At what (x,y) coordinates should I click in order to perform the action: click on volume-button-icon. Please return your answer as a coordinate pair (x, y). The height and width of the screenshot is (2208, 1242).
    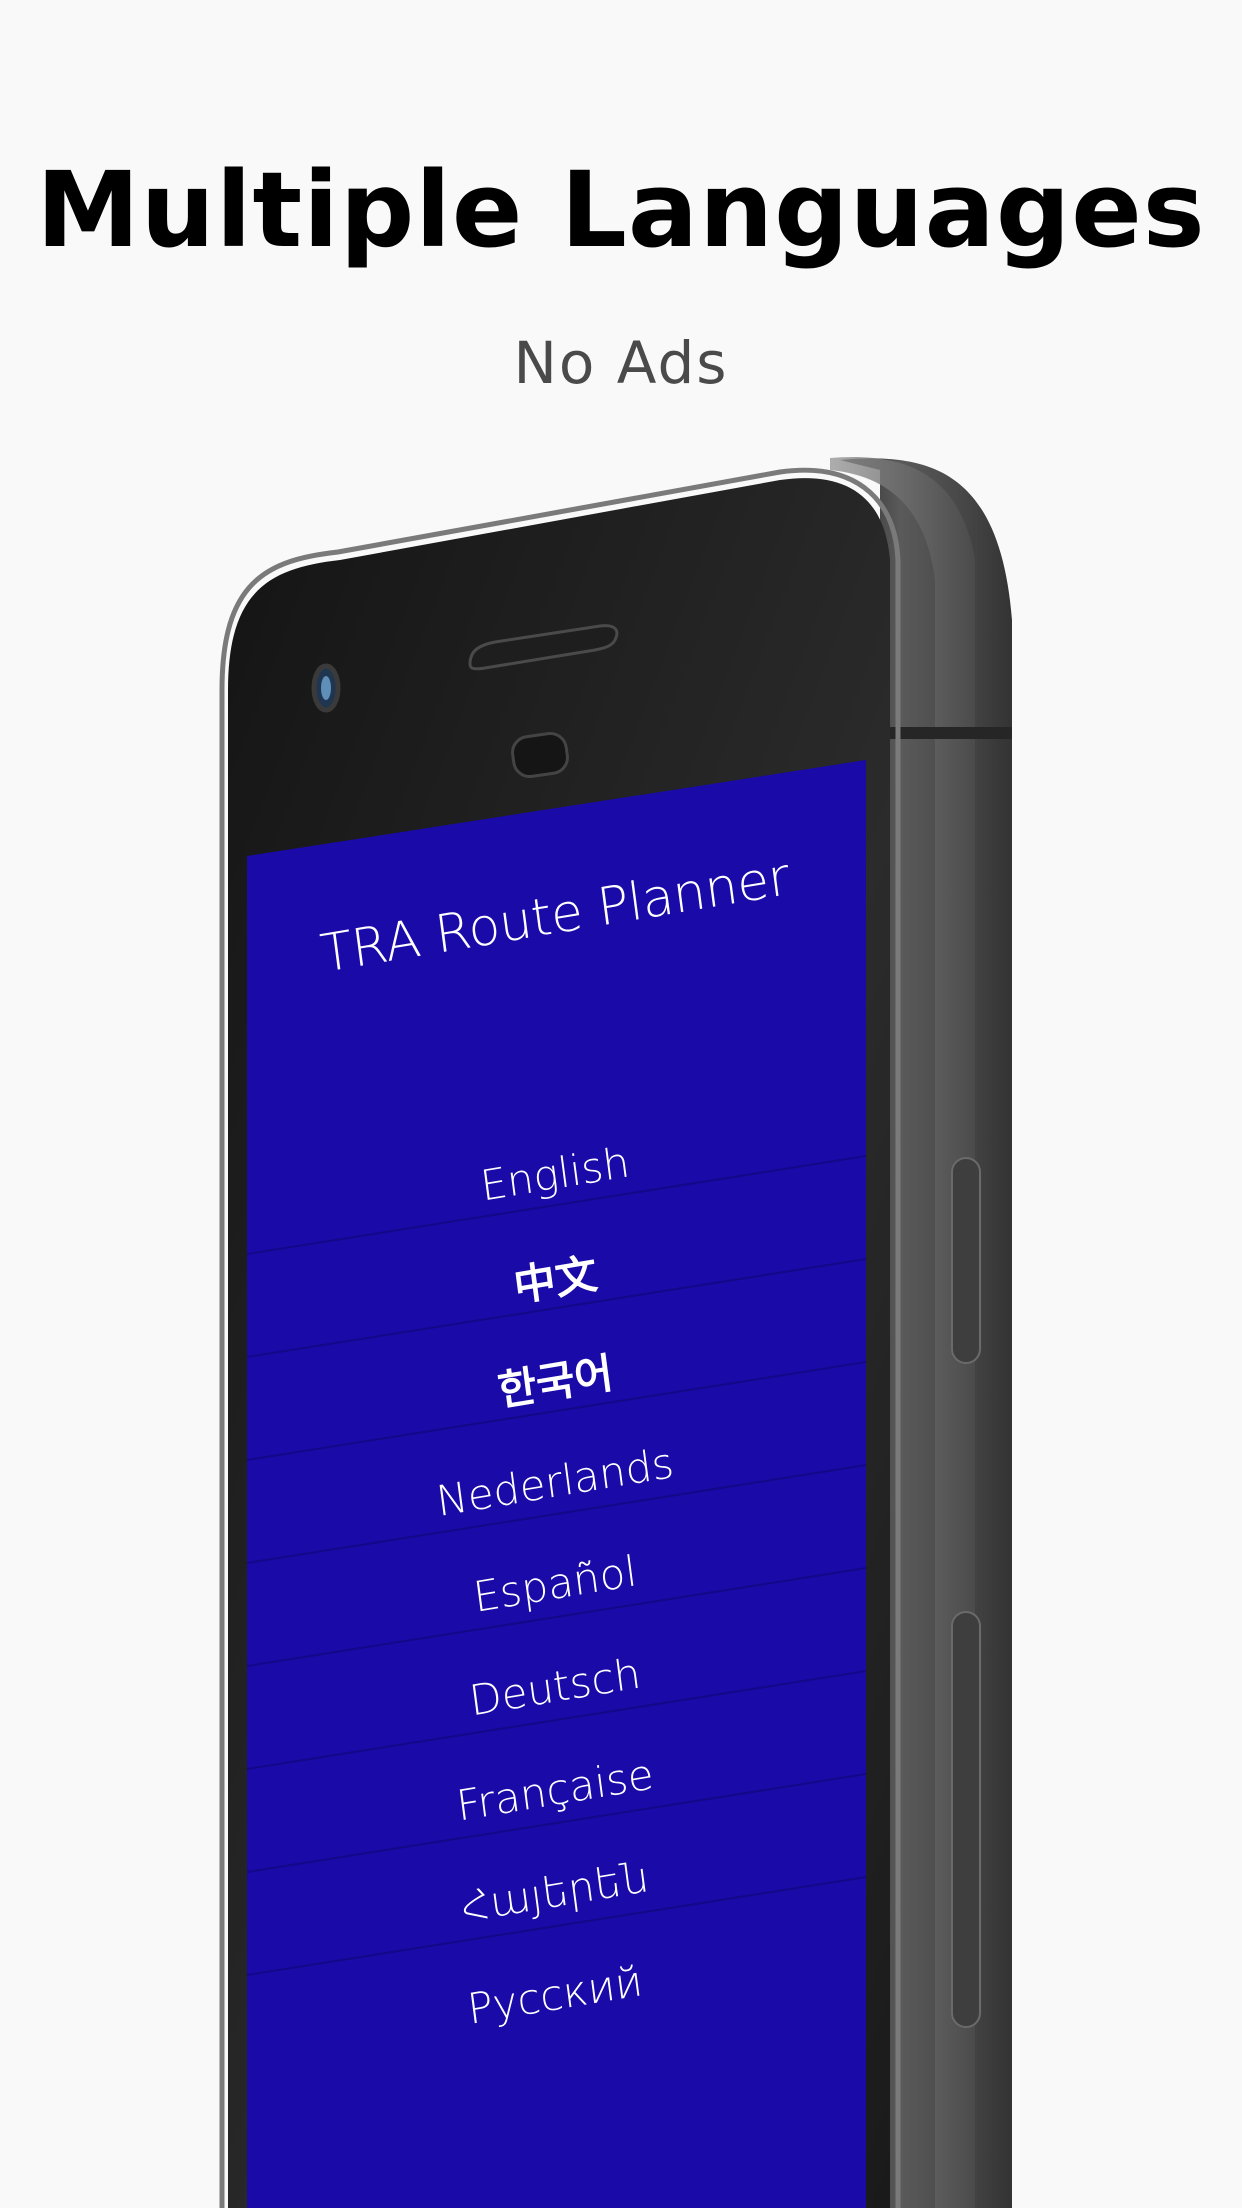
    Looking at the image, I should click on (966, 1819).